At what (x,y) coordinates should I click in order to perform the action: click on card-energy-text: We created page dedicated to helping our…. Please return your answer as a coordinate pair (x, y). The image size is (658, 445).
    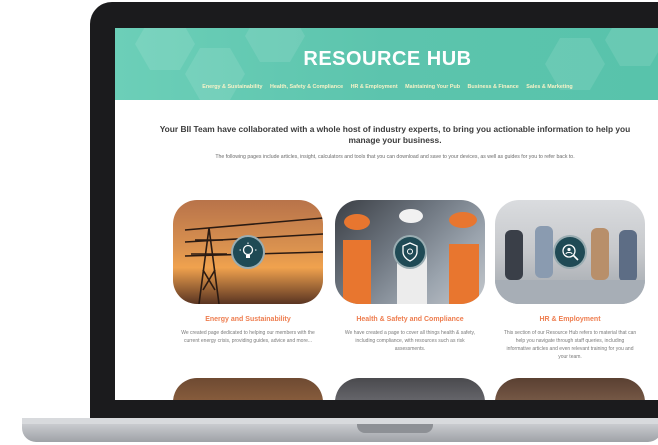
    Looking at the image, I should click on (248, 337).